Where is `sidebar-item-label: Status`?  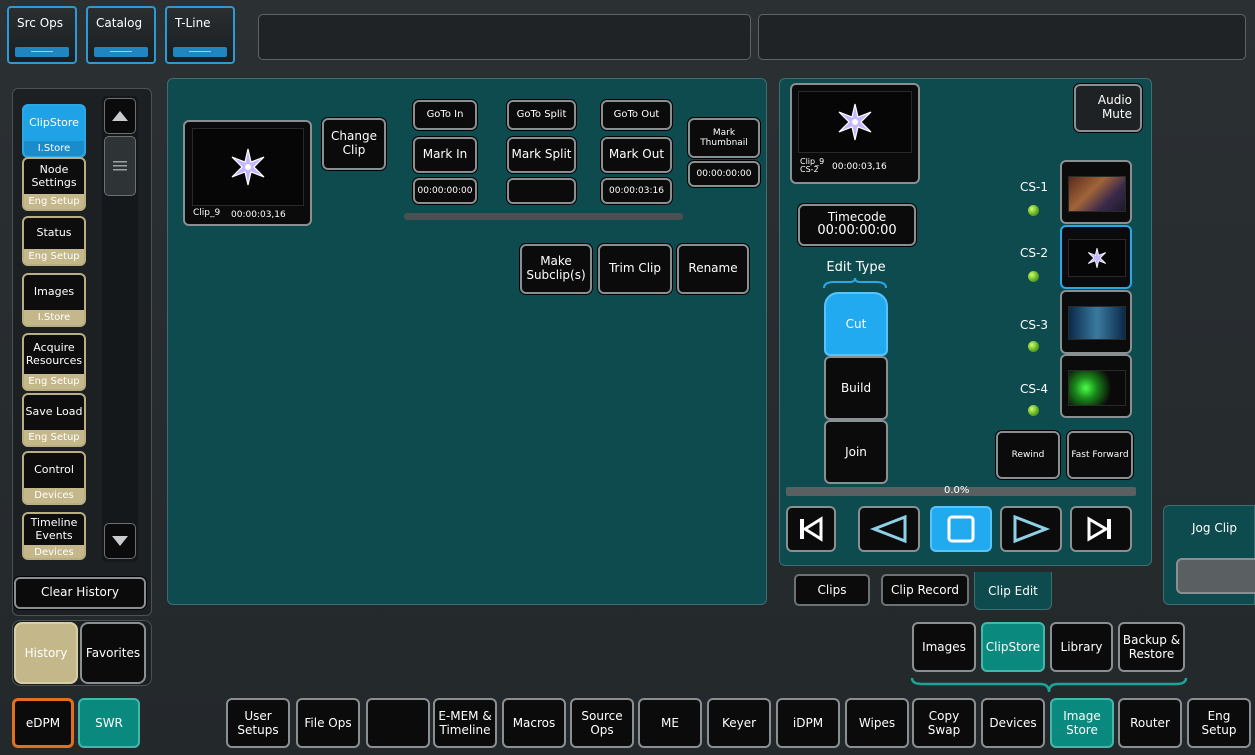
sidebar-item-label: Status is located at coordinates (54, 233).